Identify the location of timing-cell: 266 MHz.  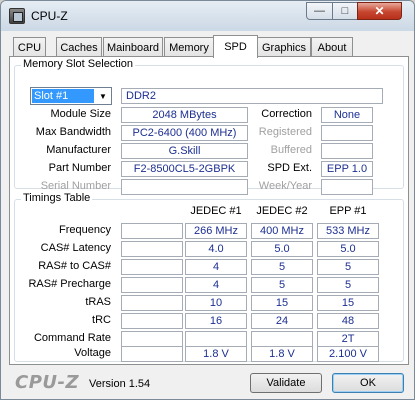
(216, 231).